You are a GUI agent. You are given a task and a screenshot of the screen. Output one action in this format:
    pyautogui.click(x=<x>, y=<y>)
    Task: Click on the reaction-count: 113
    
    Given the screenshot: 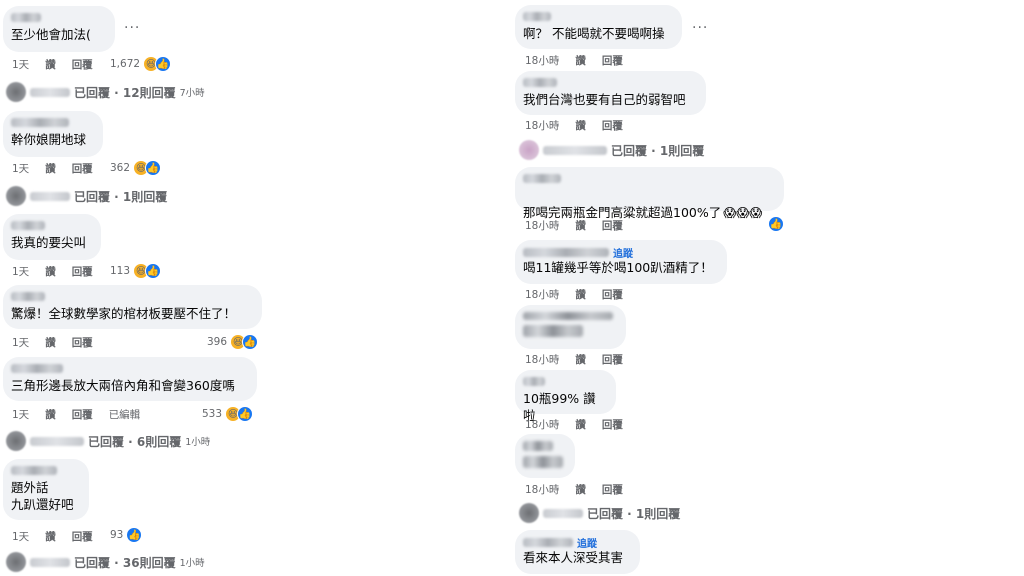 What is the action you would take?
    pyautogui.click(x=120, y=271)
    